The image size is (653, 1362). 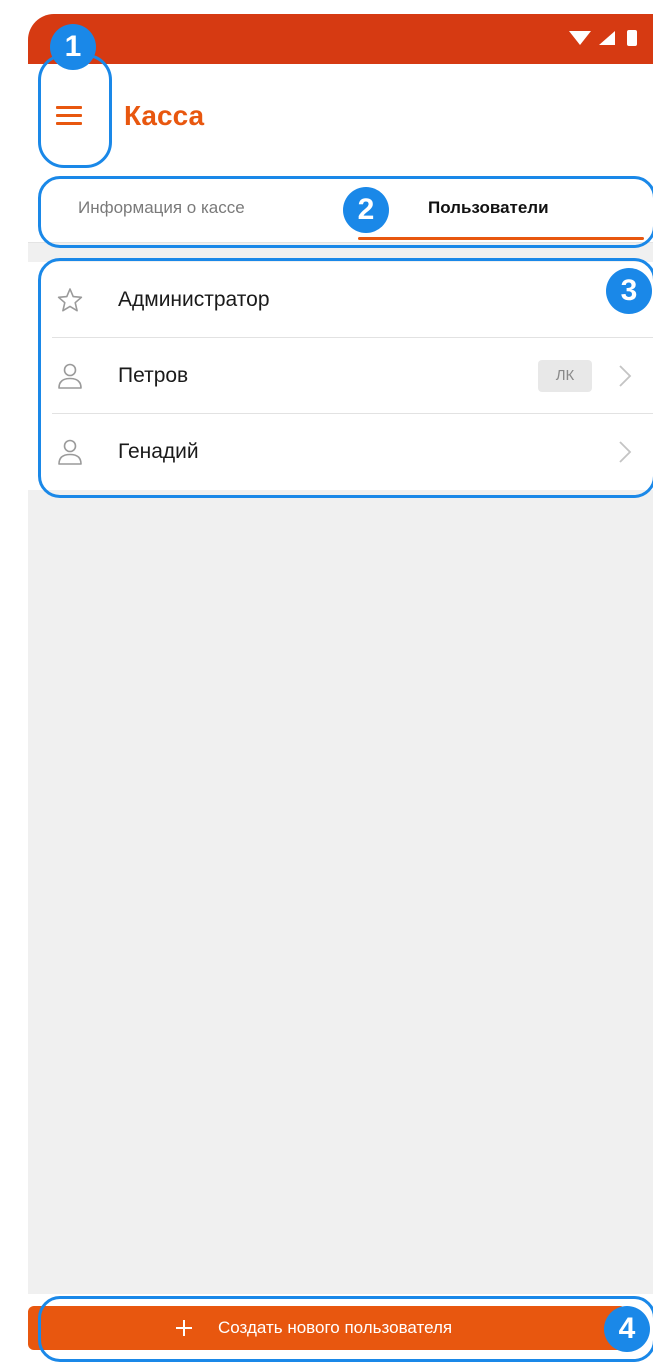 I want to click on page-title: Касса, so click(x=164, y=115).